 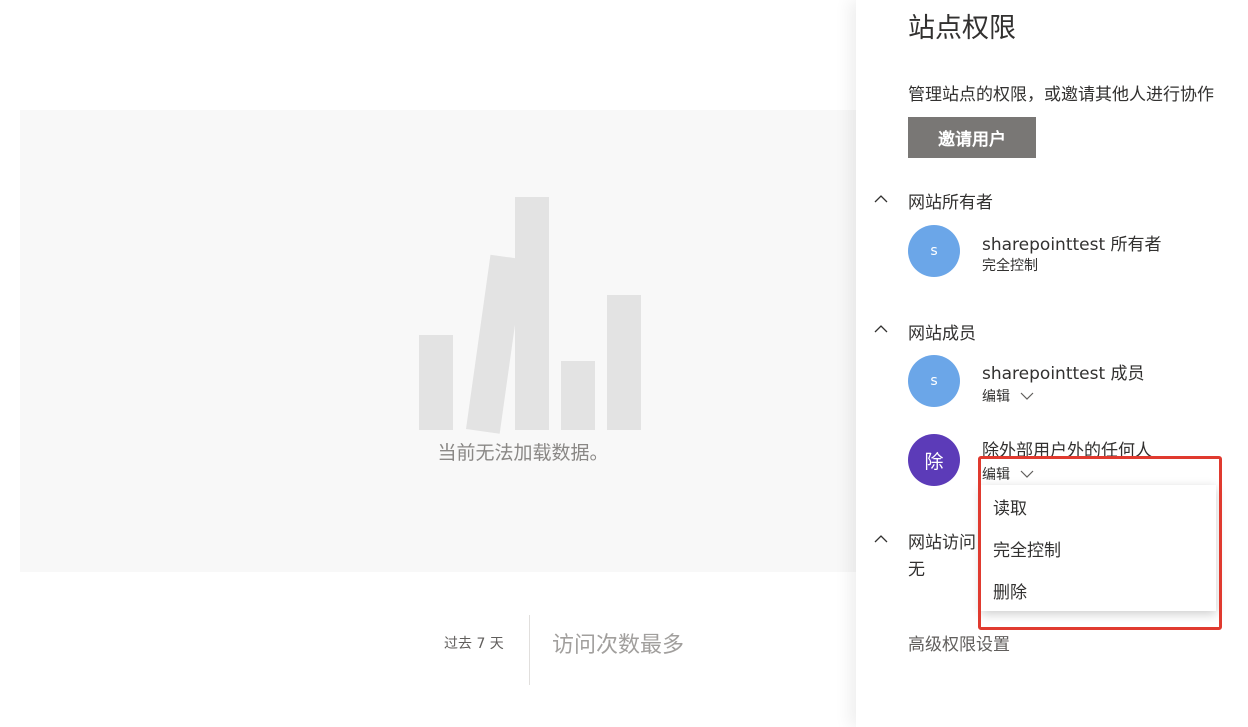 I want to click on advanced-permissions-link: 高级权限设置, so click(x=959, y=642).